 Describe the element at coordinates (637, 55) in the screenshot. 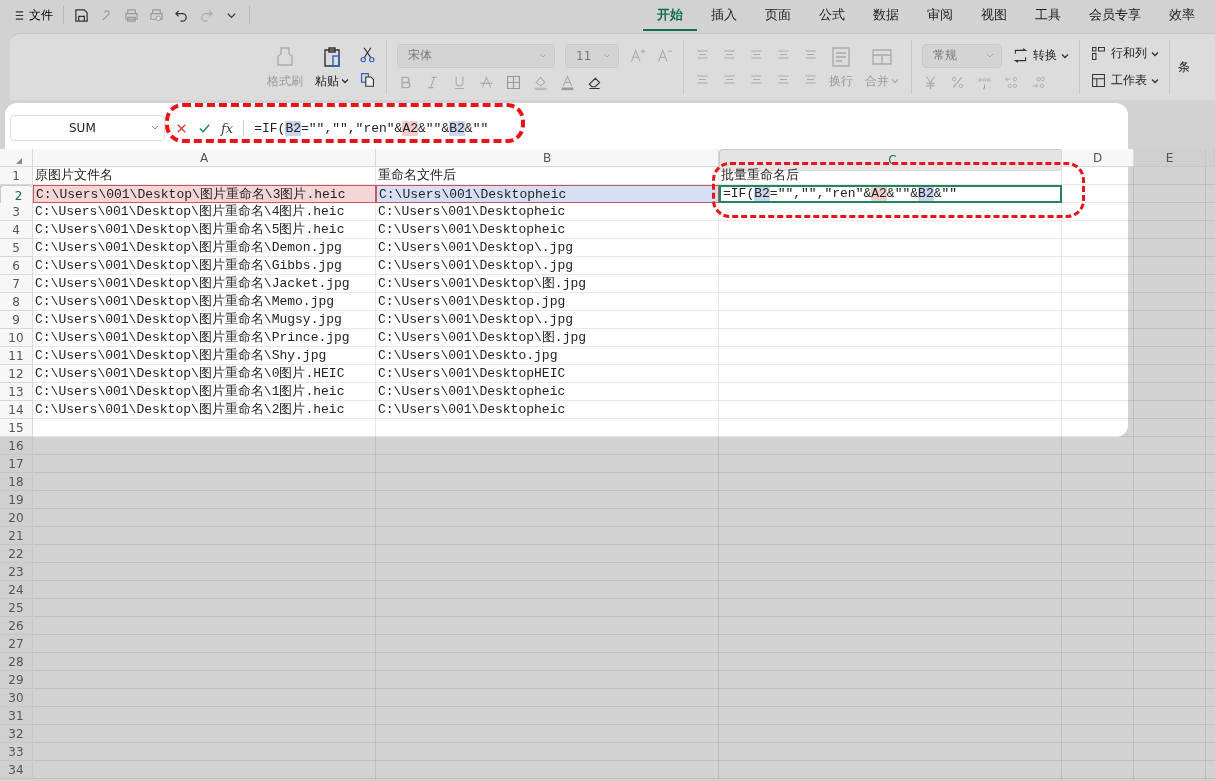

I see `grow-font-icon` at that location.